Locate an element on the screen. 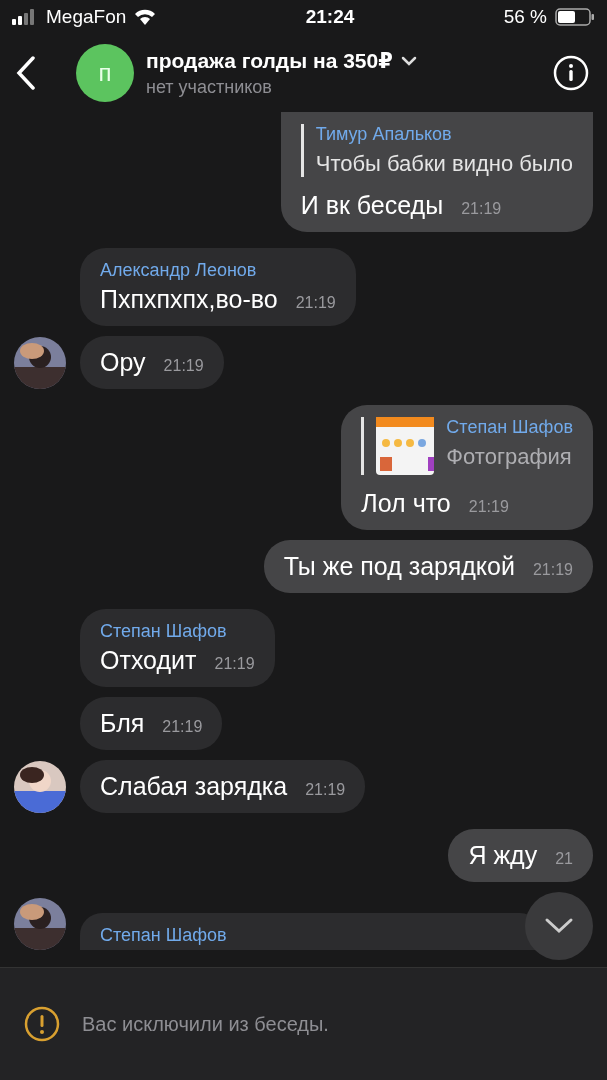 The width and height of the screenshot is (607, 1080). message-text: Ору is located at coordinates (123, 362).